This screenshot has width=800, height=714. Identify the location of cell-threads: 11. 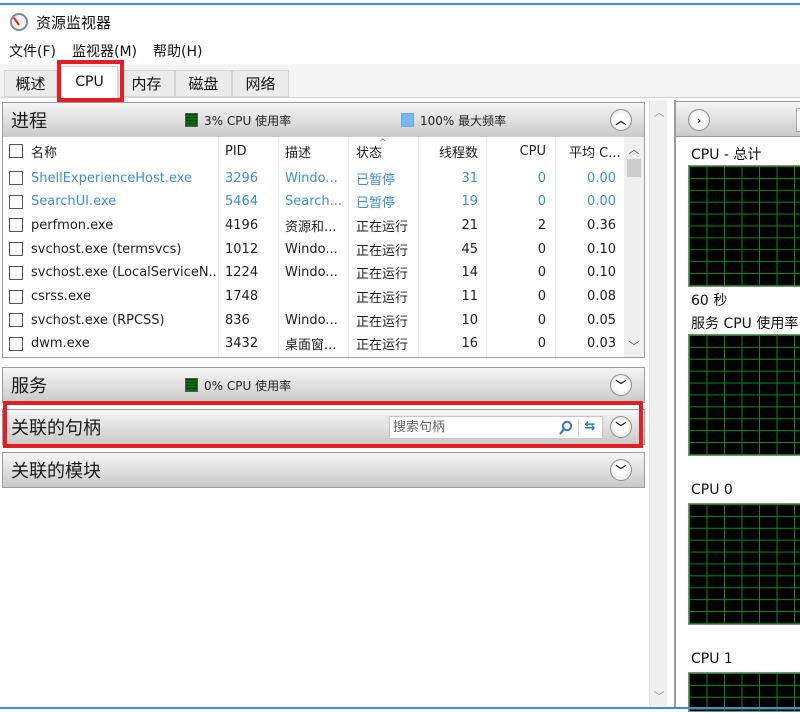
(469, 296).